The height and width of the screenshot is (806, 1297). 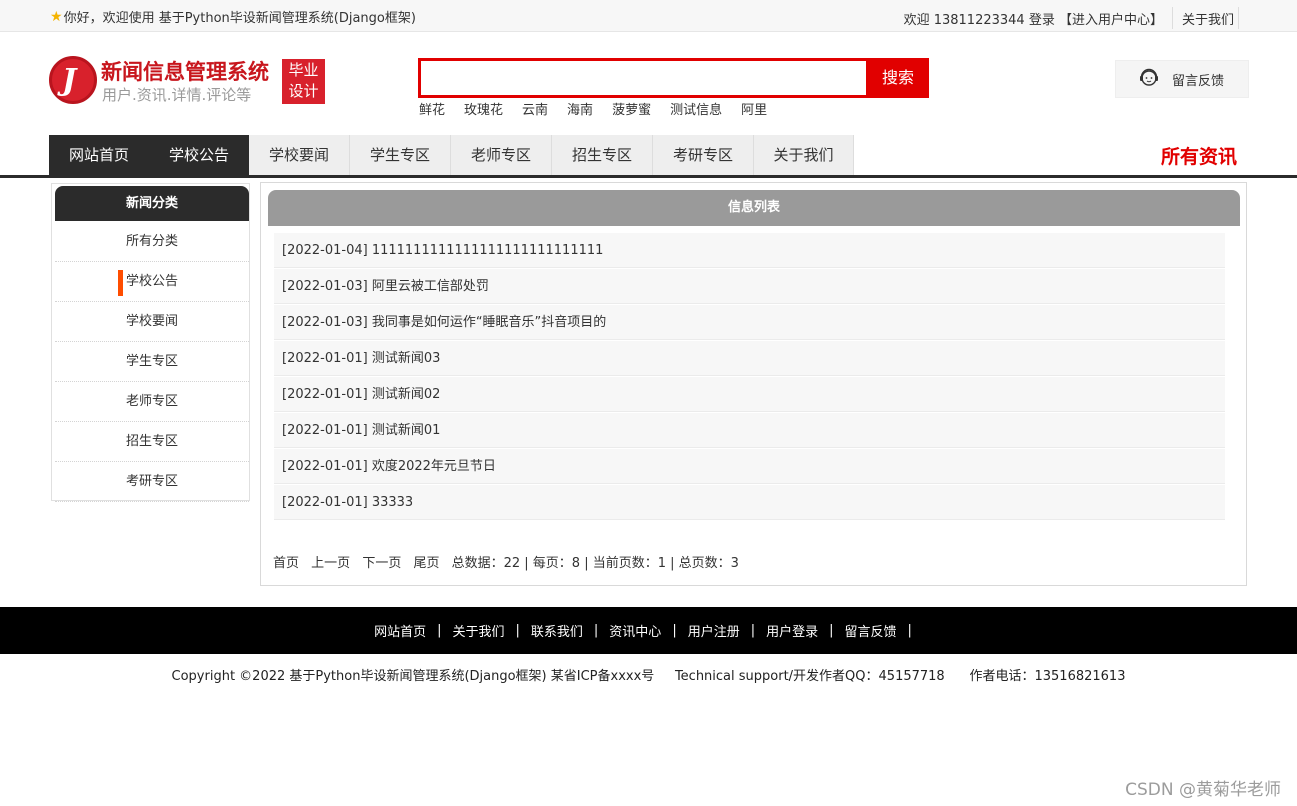 I want to click on site-logo: J 新闻信息管理系统 用户.资讯.详情.评论等 毕业 设计, so click(x=189, y=81).